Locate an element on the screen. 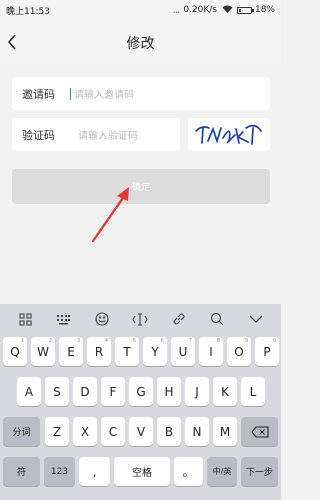 The image size is (320, 500). key-y: Y6 is located at coordinates (155, 351).